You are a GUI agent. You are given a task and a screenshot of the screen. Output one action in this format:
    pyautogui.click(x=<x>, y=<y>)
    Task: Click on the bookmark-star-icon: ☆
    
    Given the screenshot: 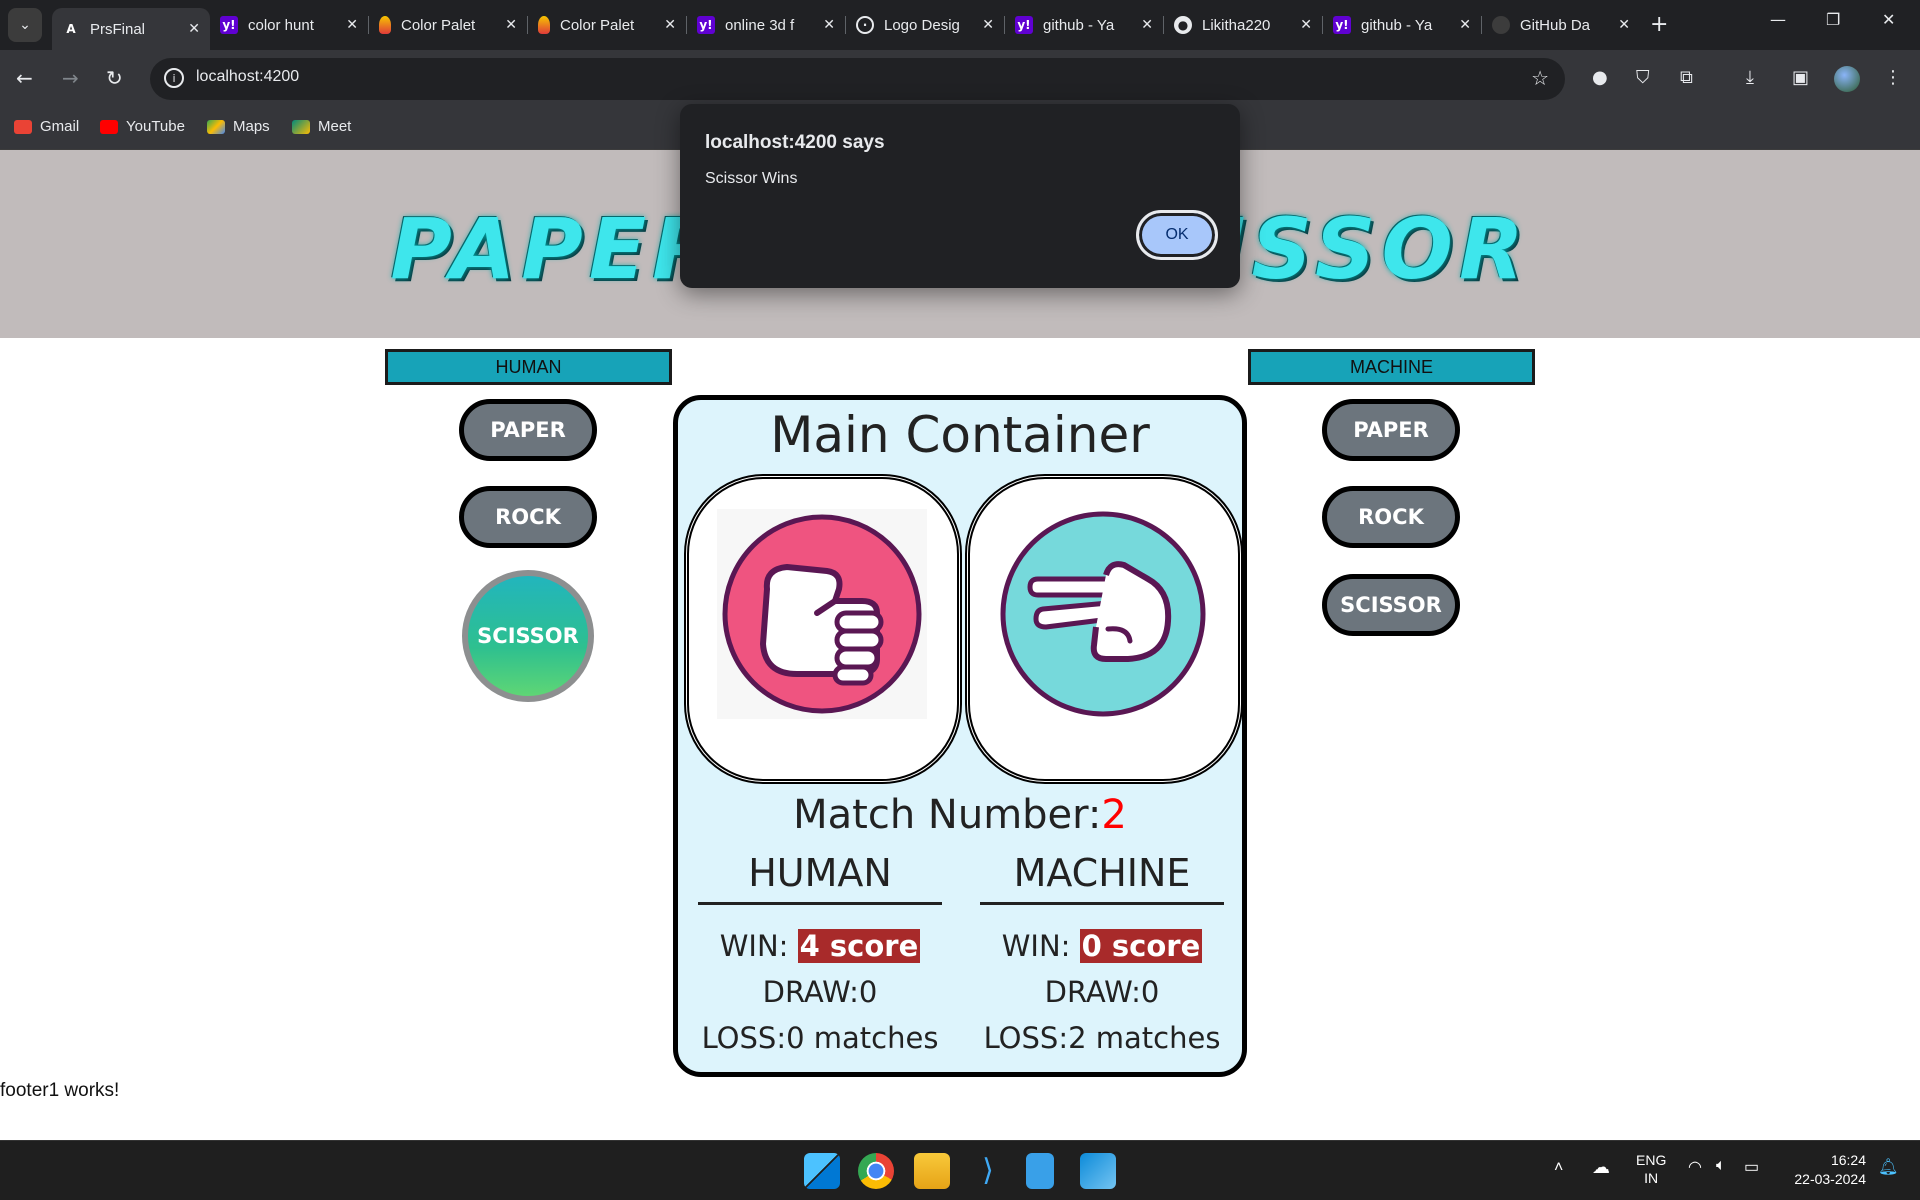 What is the action you would take?
    pyautogui.click(x=1540, y=78)
    